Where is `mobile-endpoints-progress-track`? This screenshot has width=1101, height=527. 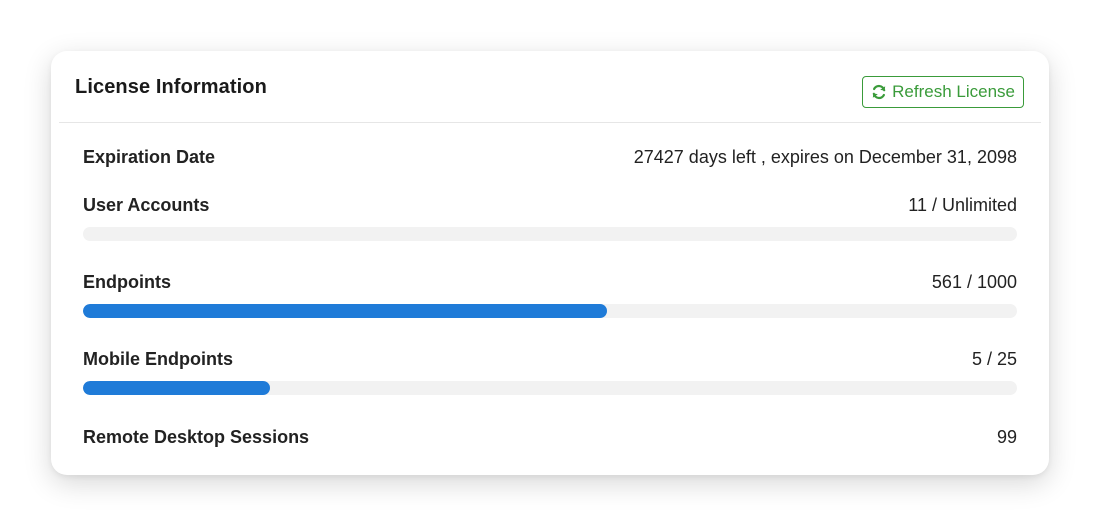
mobile-endpoints-progress-track is located at coordinates (550, 388).